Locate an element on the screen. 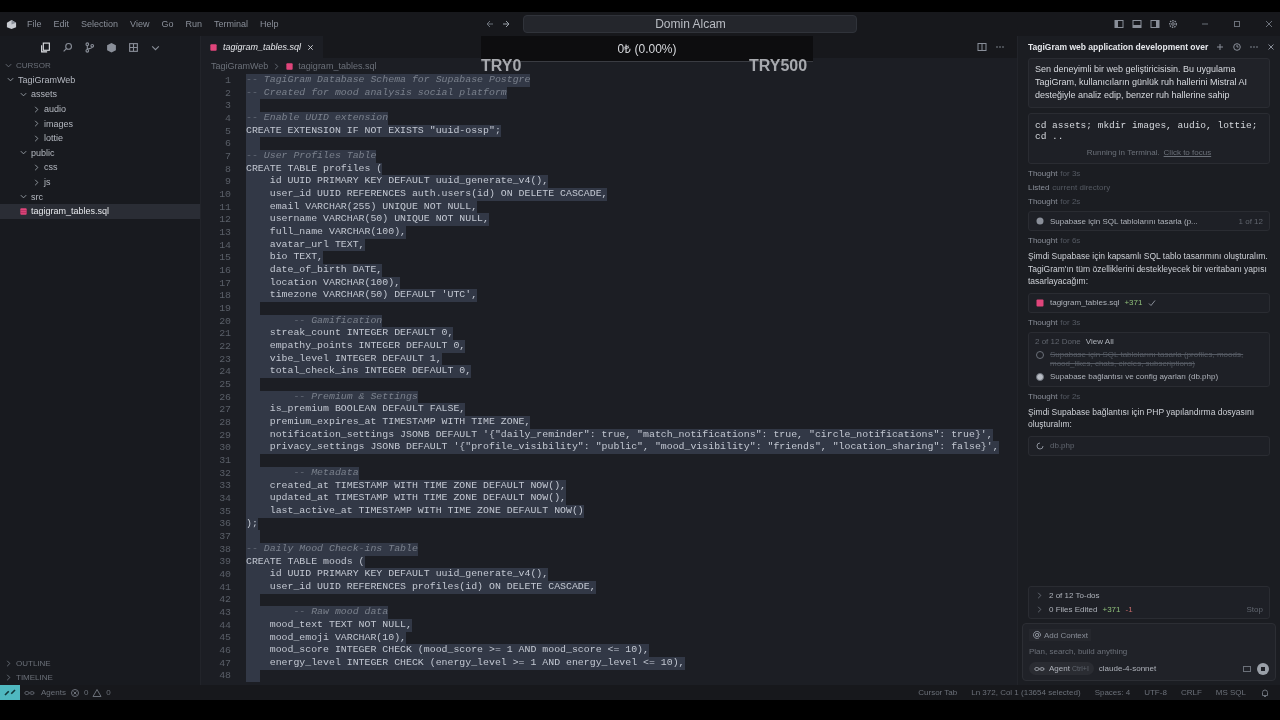 The image size is (1280, 720). menu-item: View is located at coordinates (140, 24).